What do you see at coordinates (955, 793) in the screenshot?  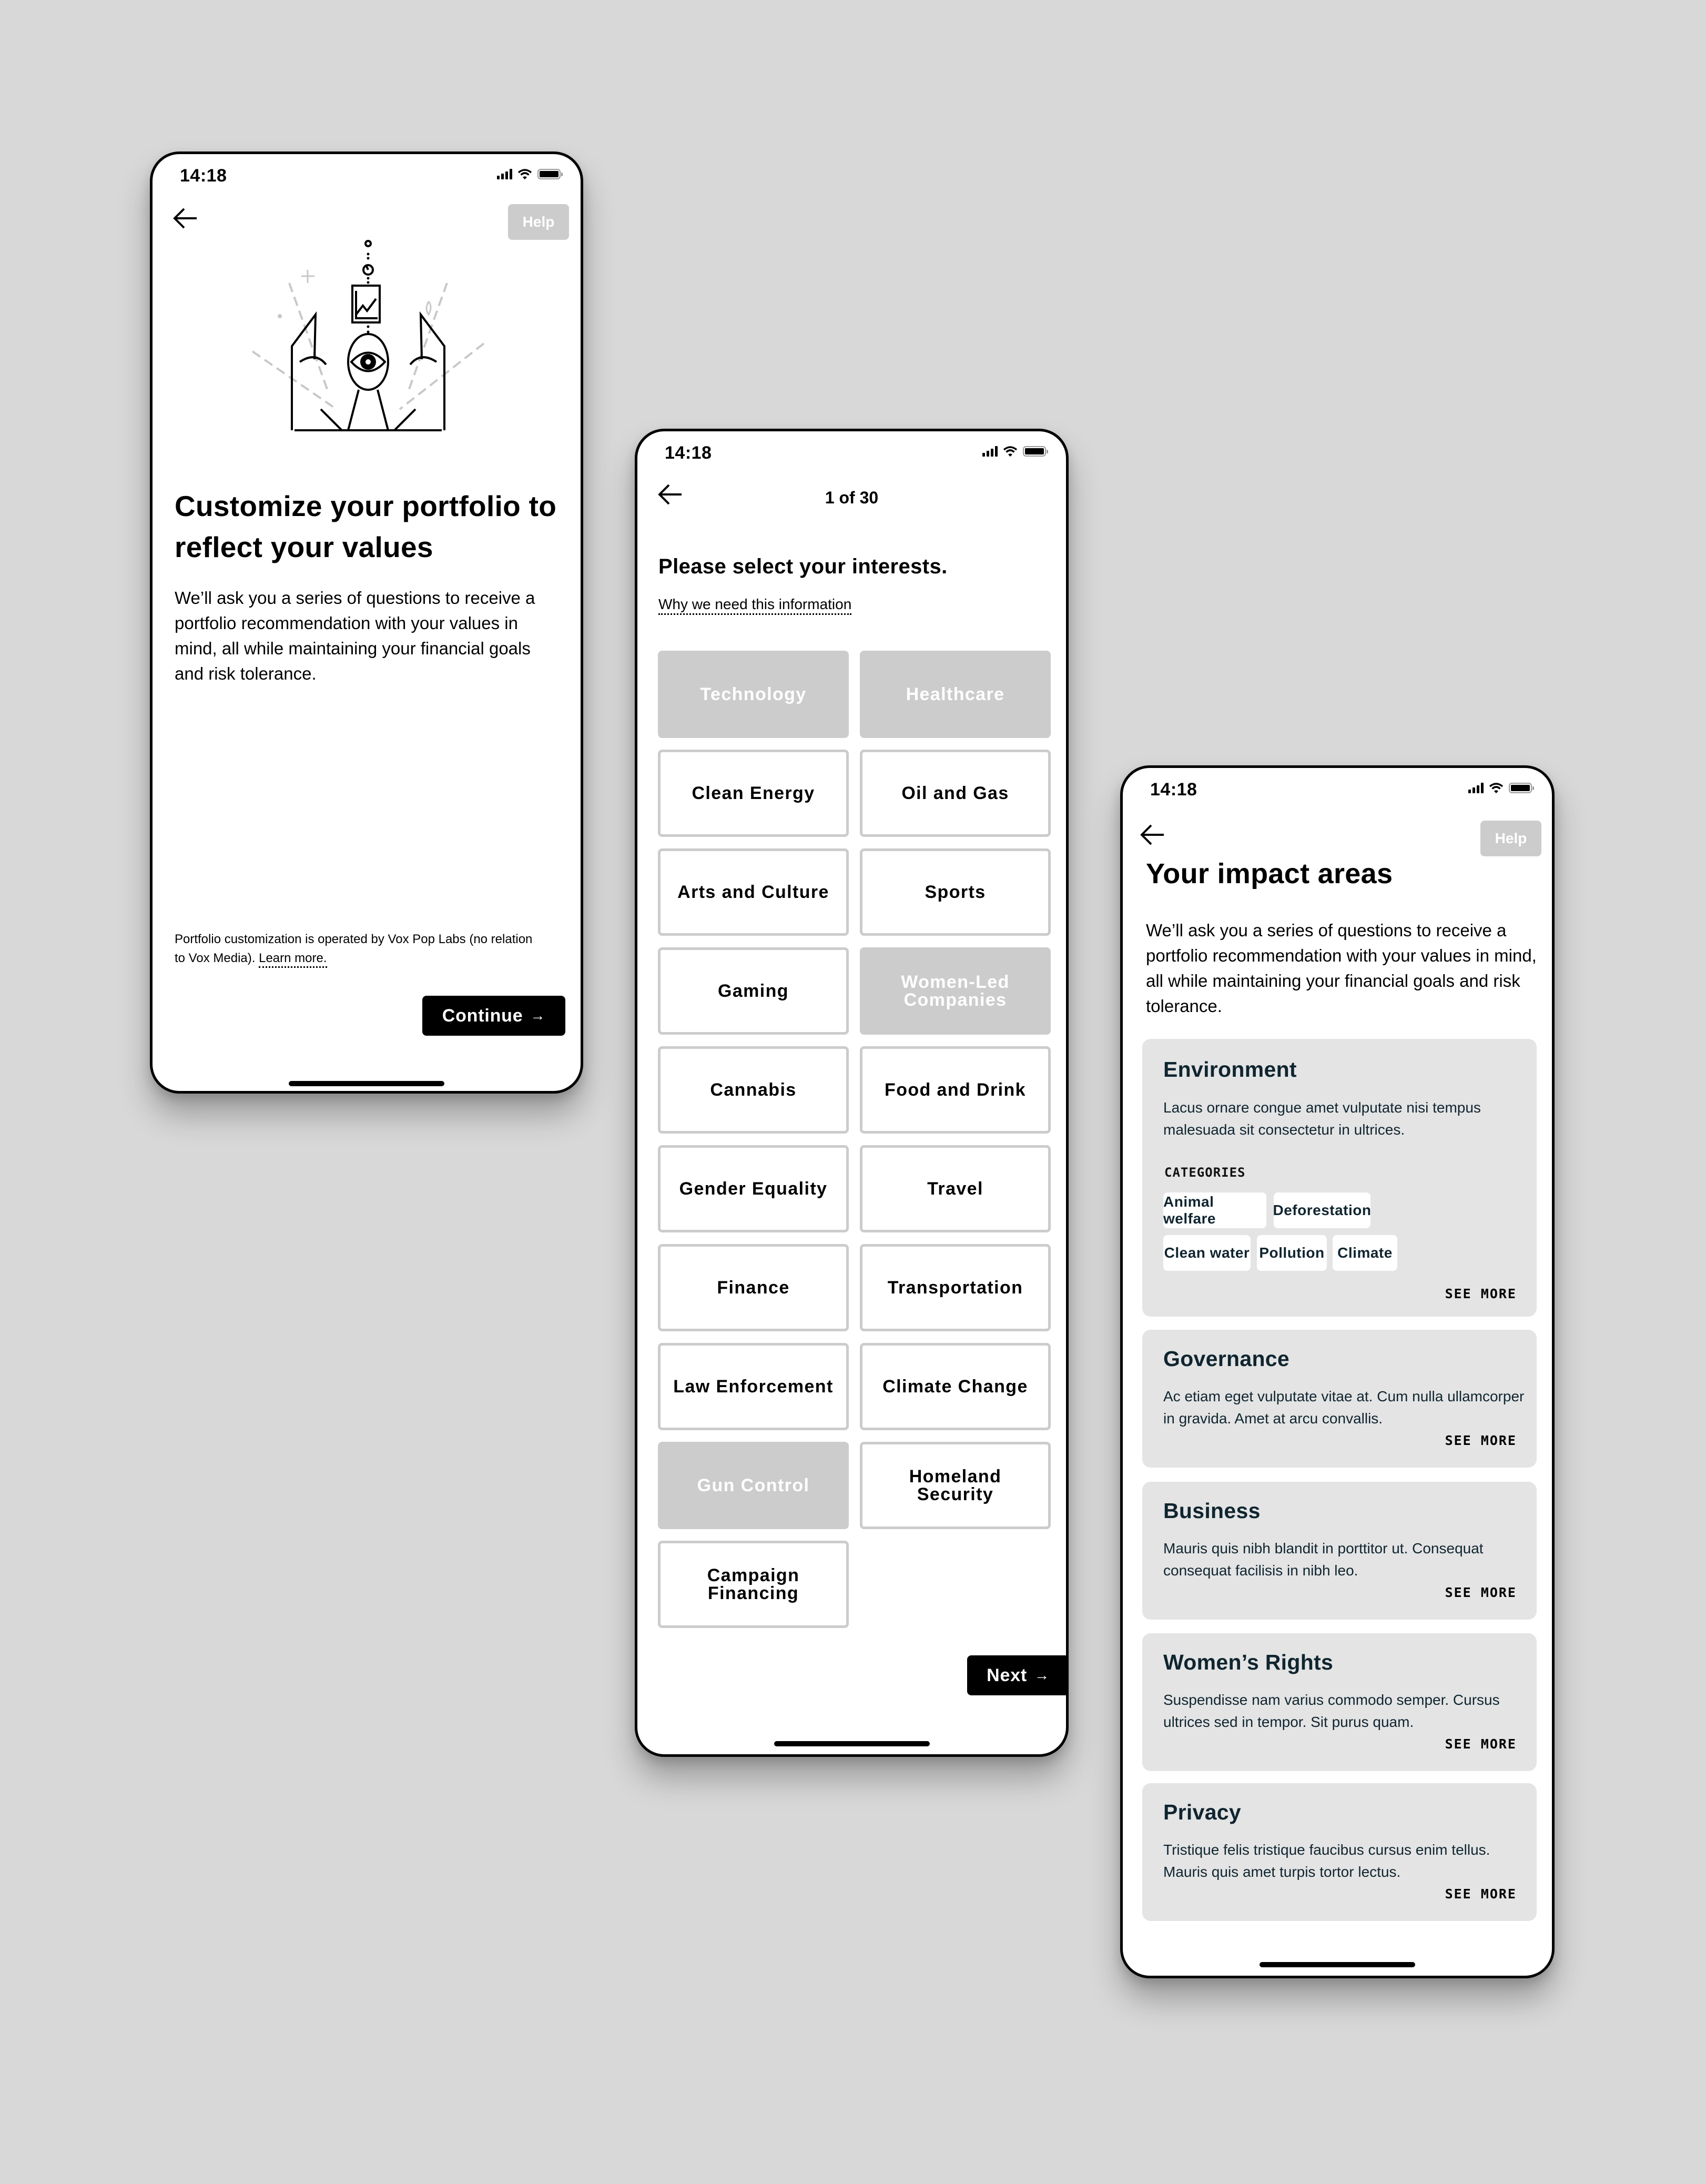 I see `interest-tile: Oil and Gas` at bounding box center [955, 793].